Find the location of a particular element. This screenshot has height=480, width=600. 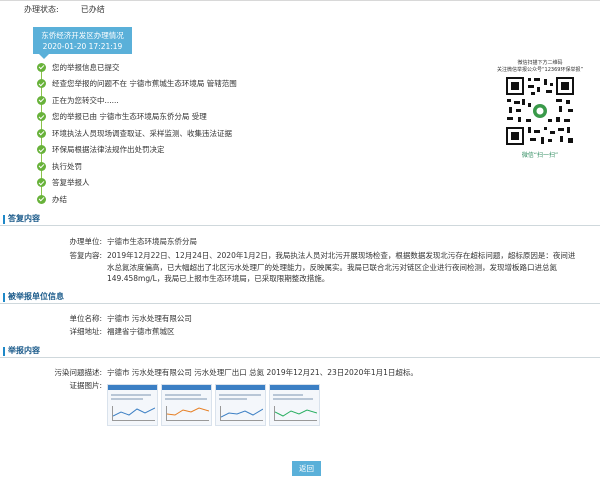

timeline-step-label: 环境执法人员现场调查取证、采样监测、收集违法证据 is located at coordinates (142, 133).